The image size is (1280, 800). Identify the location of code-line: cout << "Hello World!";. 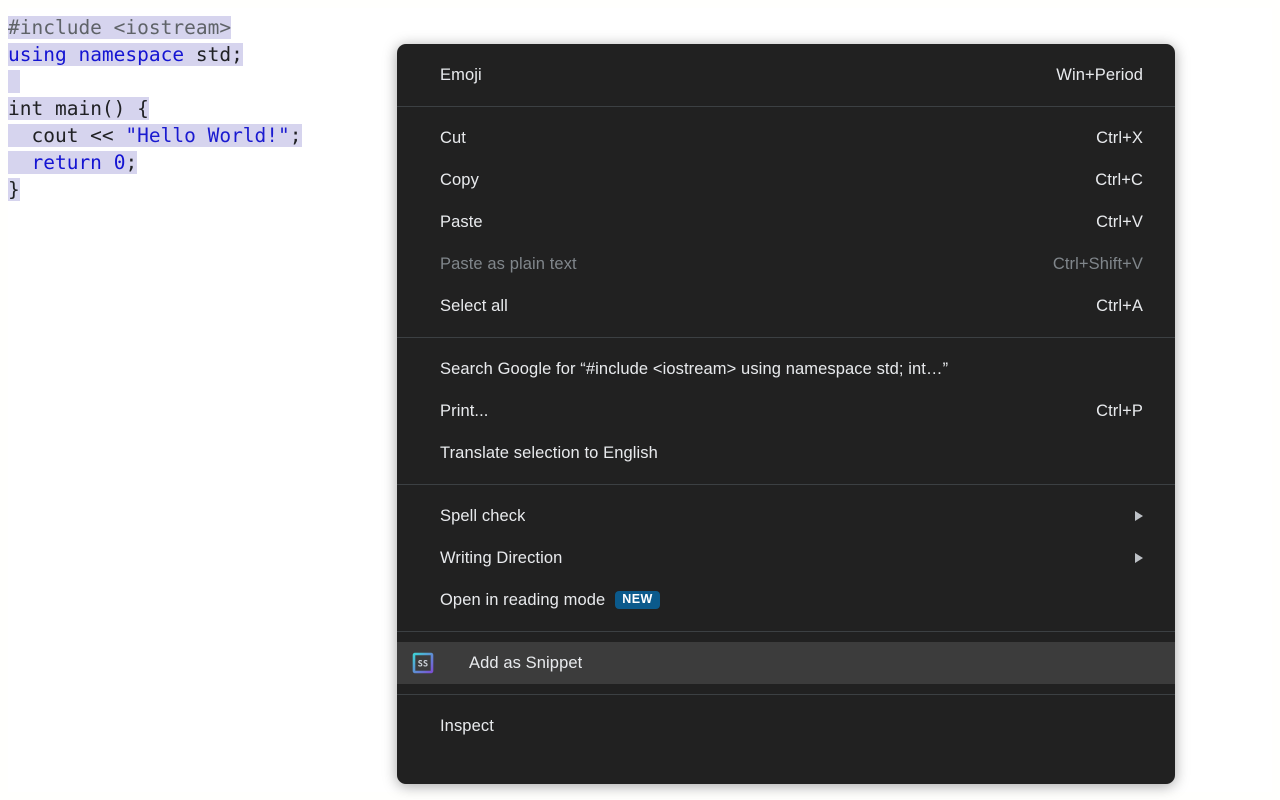
(155, 135).